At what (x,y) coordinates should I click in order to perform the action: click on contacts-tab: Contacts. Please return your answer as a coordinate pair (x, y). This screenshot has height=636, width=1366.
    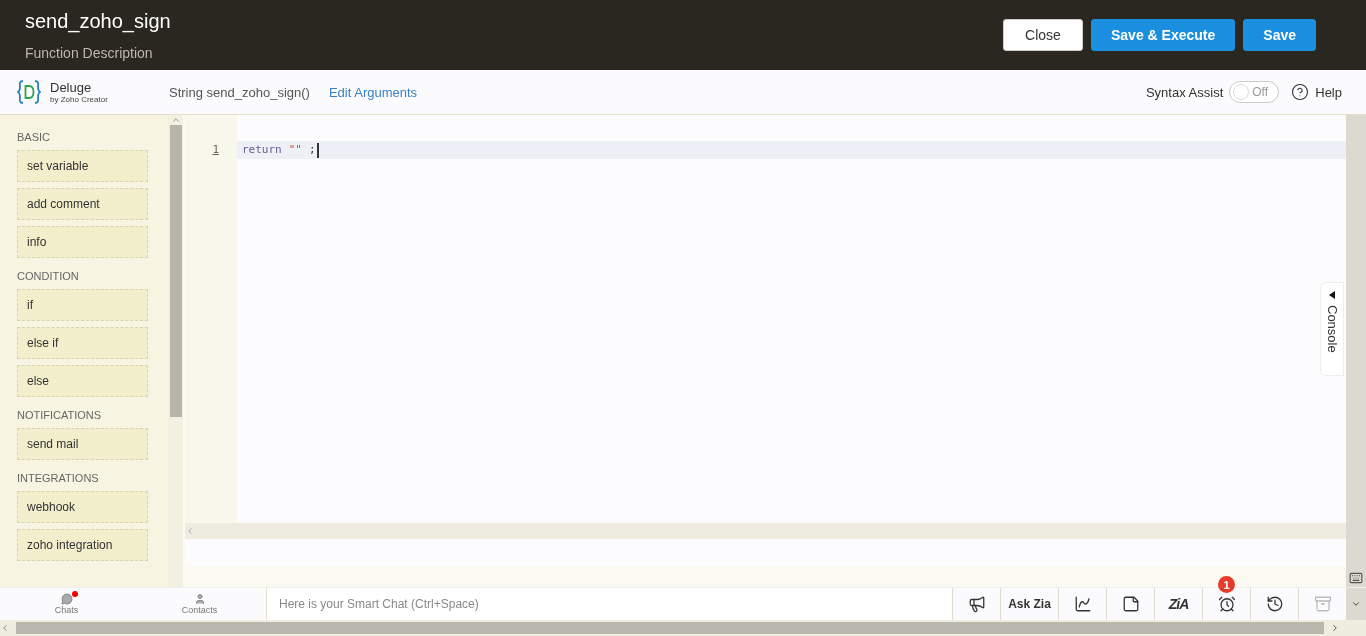
    Looking at the image, I should click on (199, 604).